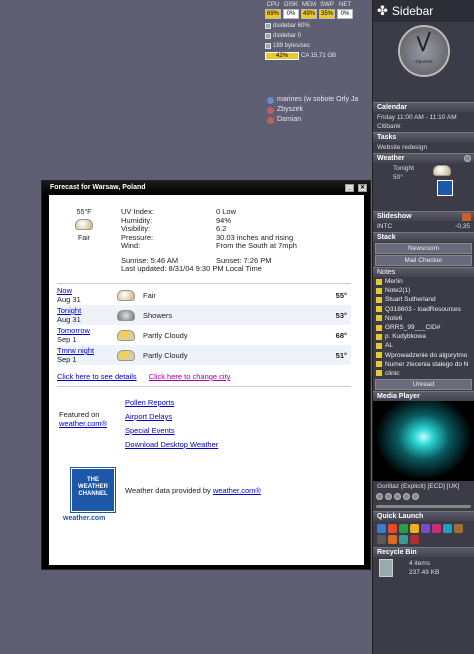  I want to click on weather-panel-header: Weather, so click(423, 158).